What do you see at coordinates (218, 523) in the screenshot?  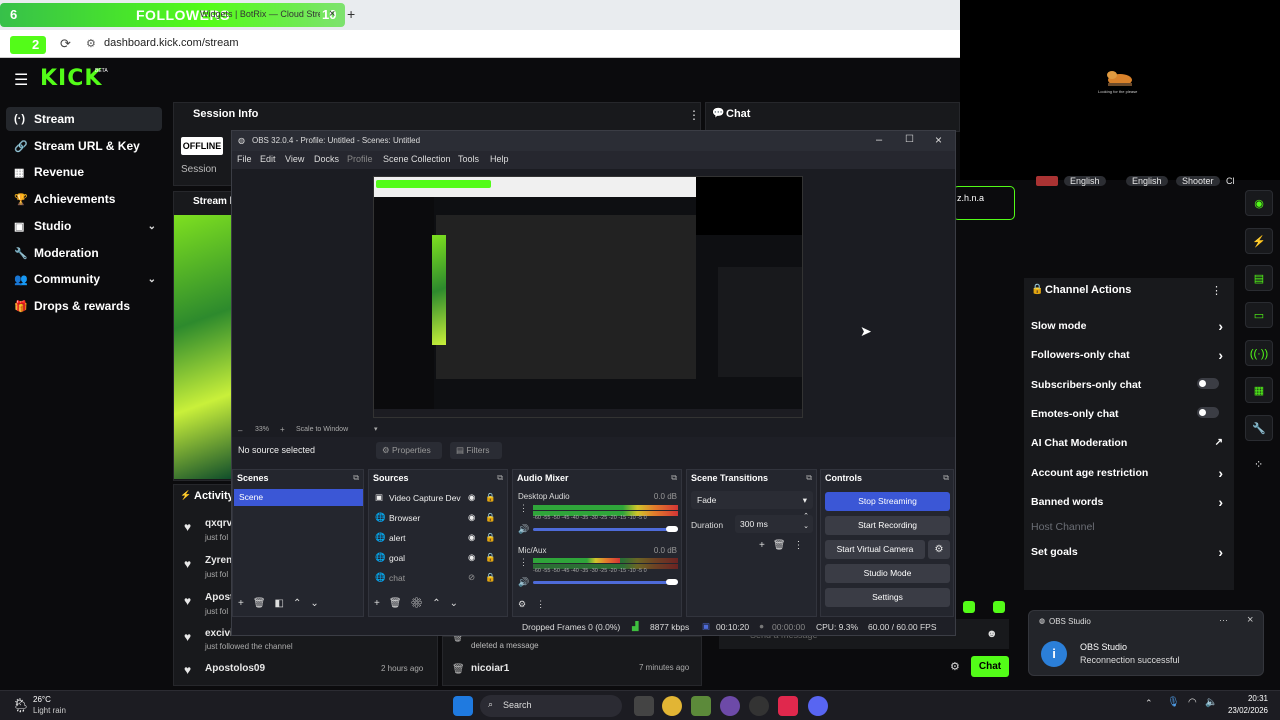 I see `activity-user: qxqrv` at bounding box center [218, 523].